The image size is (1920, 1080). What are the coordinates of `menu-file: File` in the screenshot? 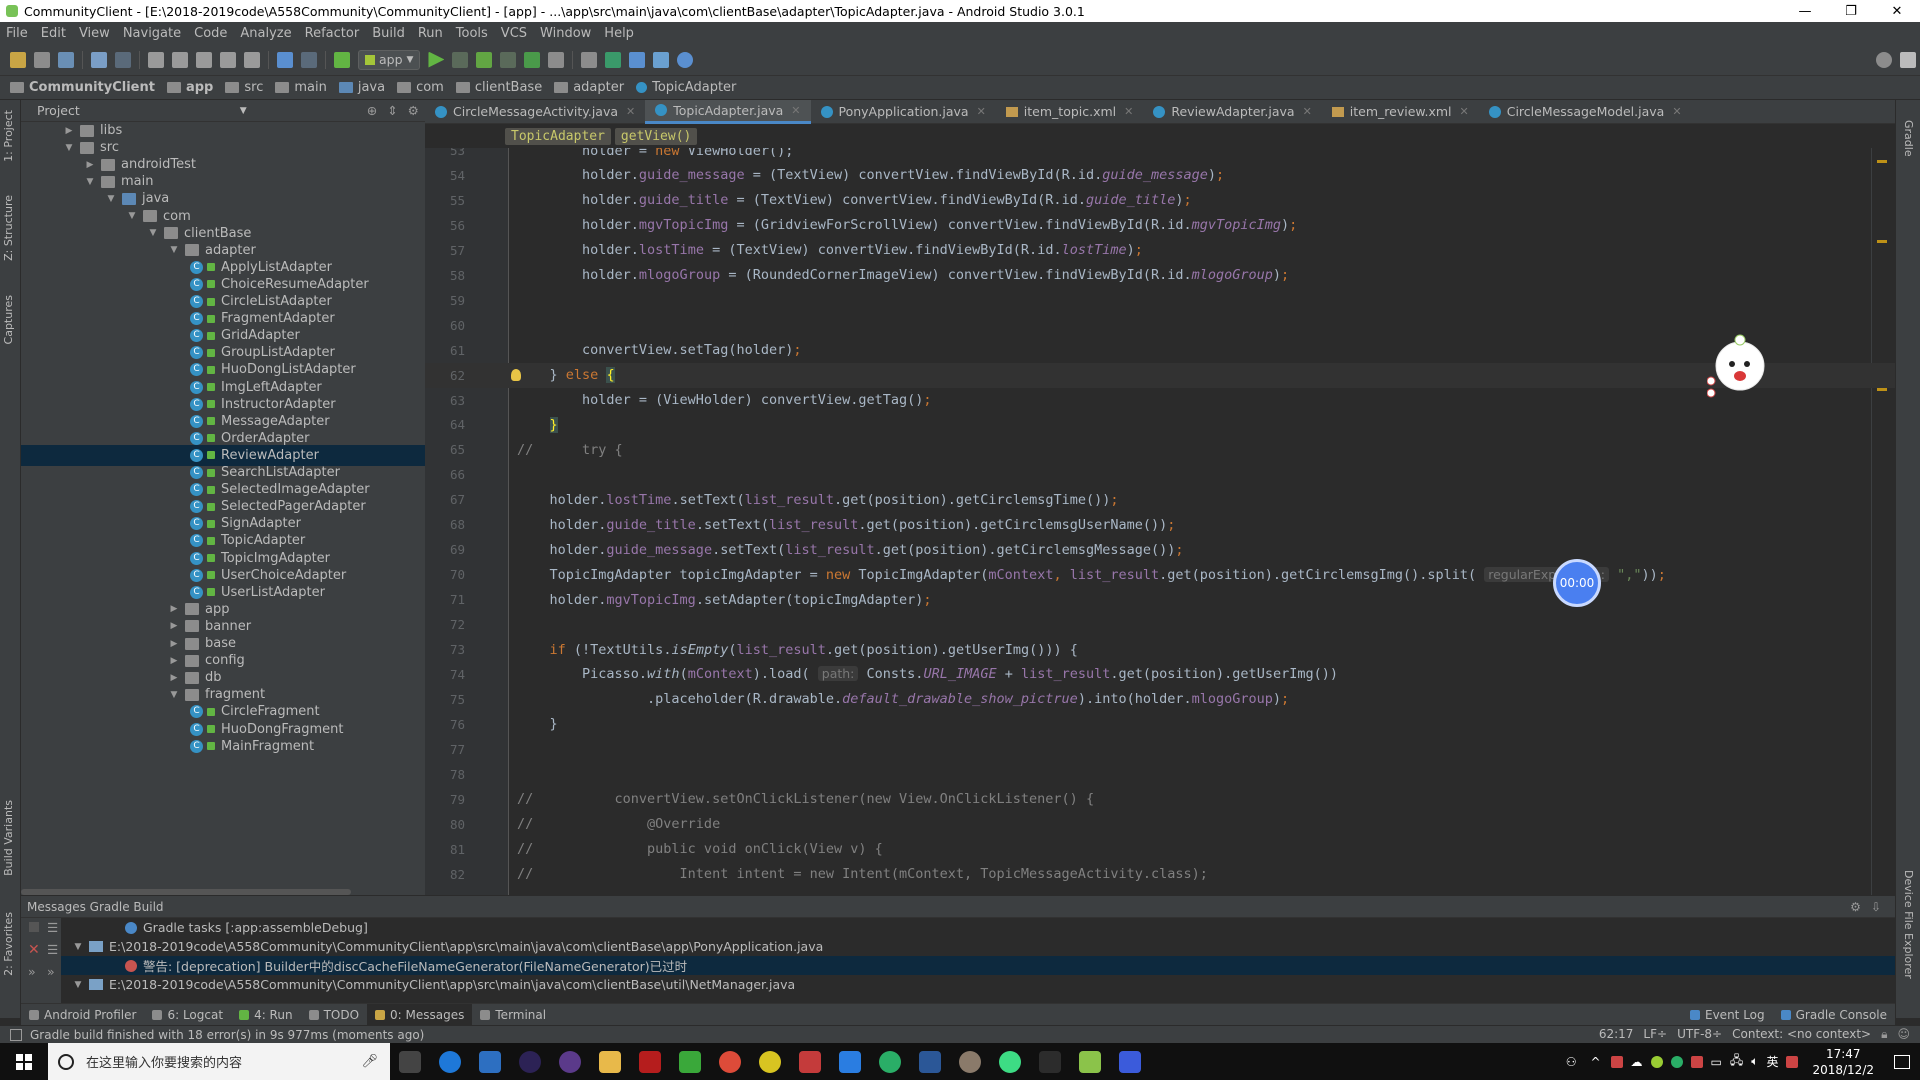 It's located at (17, 33).